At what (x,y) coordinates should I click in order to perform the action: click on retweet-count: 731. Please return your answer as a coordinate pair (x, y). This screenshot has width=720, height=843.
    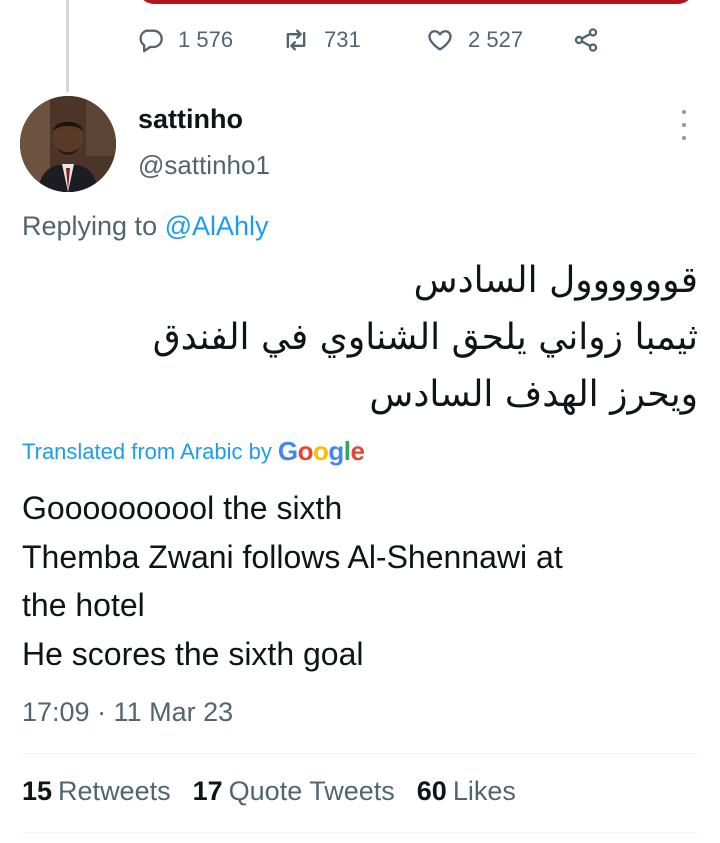
    Looking at the image, I should click on (342, 39).